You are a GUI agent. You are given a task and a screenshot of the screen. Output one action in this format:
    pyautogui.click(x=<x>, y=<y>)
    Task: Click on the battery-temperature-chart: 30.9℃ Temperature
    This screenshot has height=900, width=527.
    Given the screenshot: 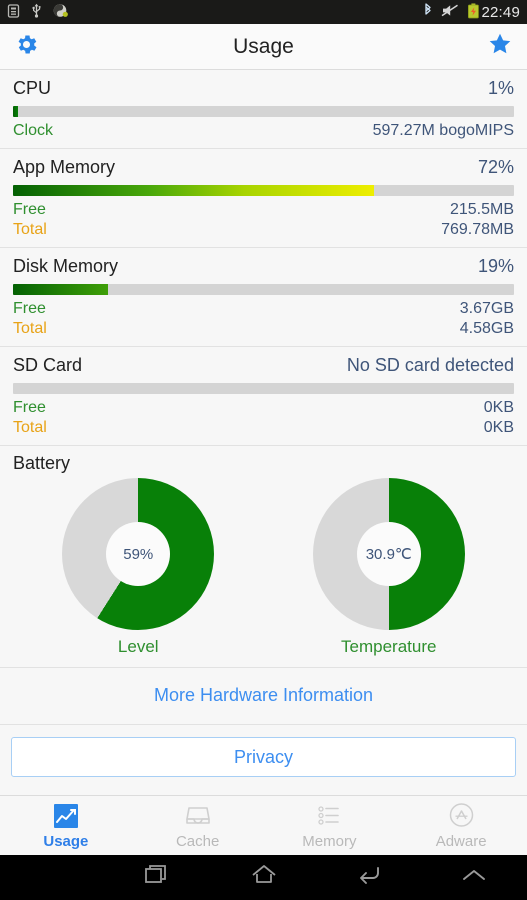 What is the action you would take?
    pyautogui.click(x=388, y=567)
    